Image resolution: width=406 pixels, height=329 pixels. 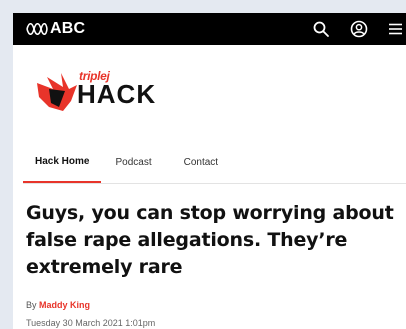 I want to click on search-icon, so click(x=321, y=29).